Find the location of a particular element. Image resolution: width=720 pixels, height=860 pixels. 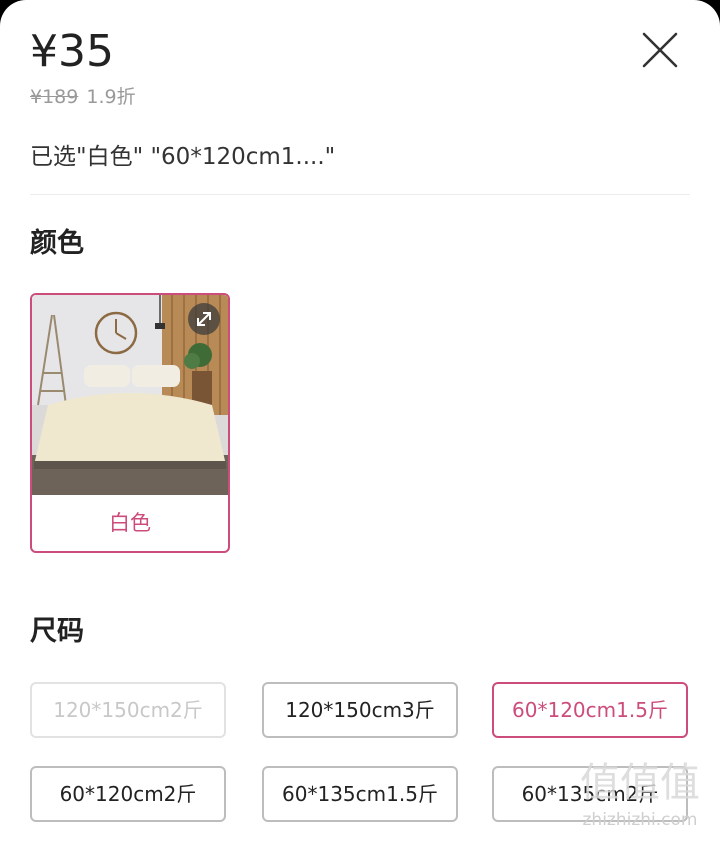

discount-label: 1.9折 is located at coordinates (111, 97).